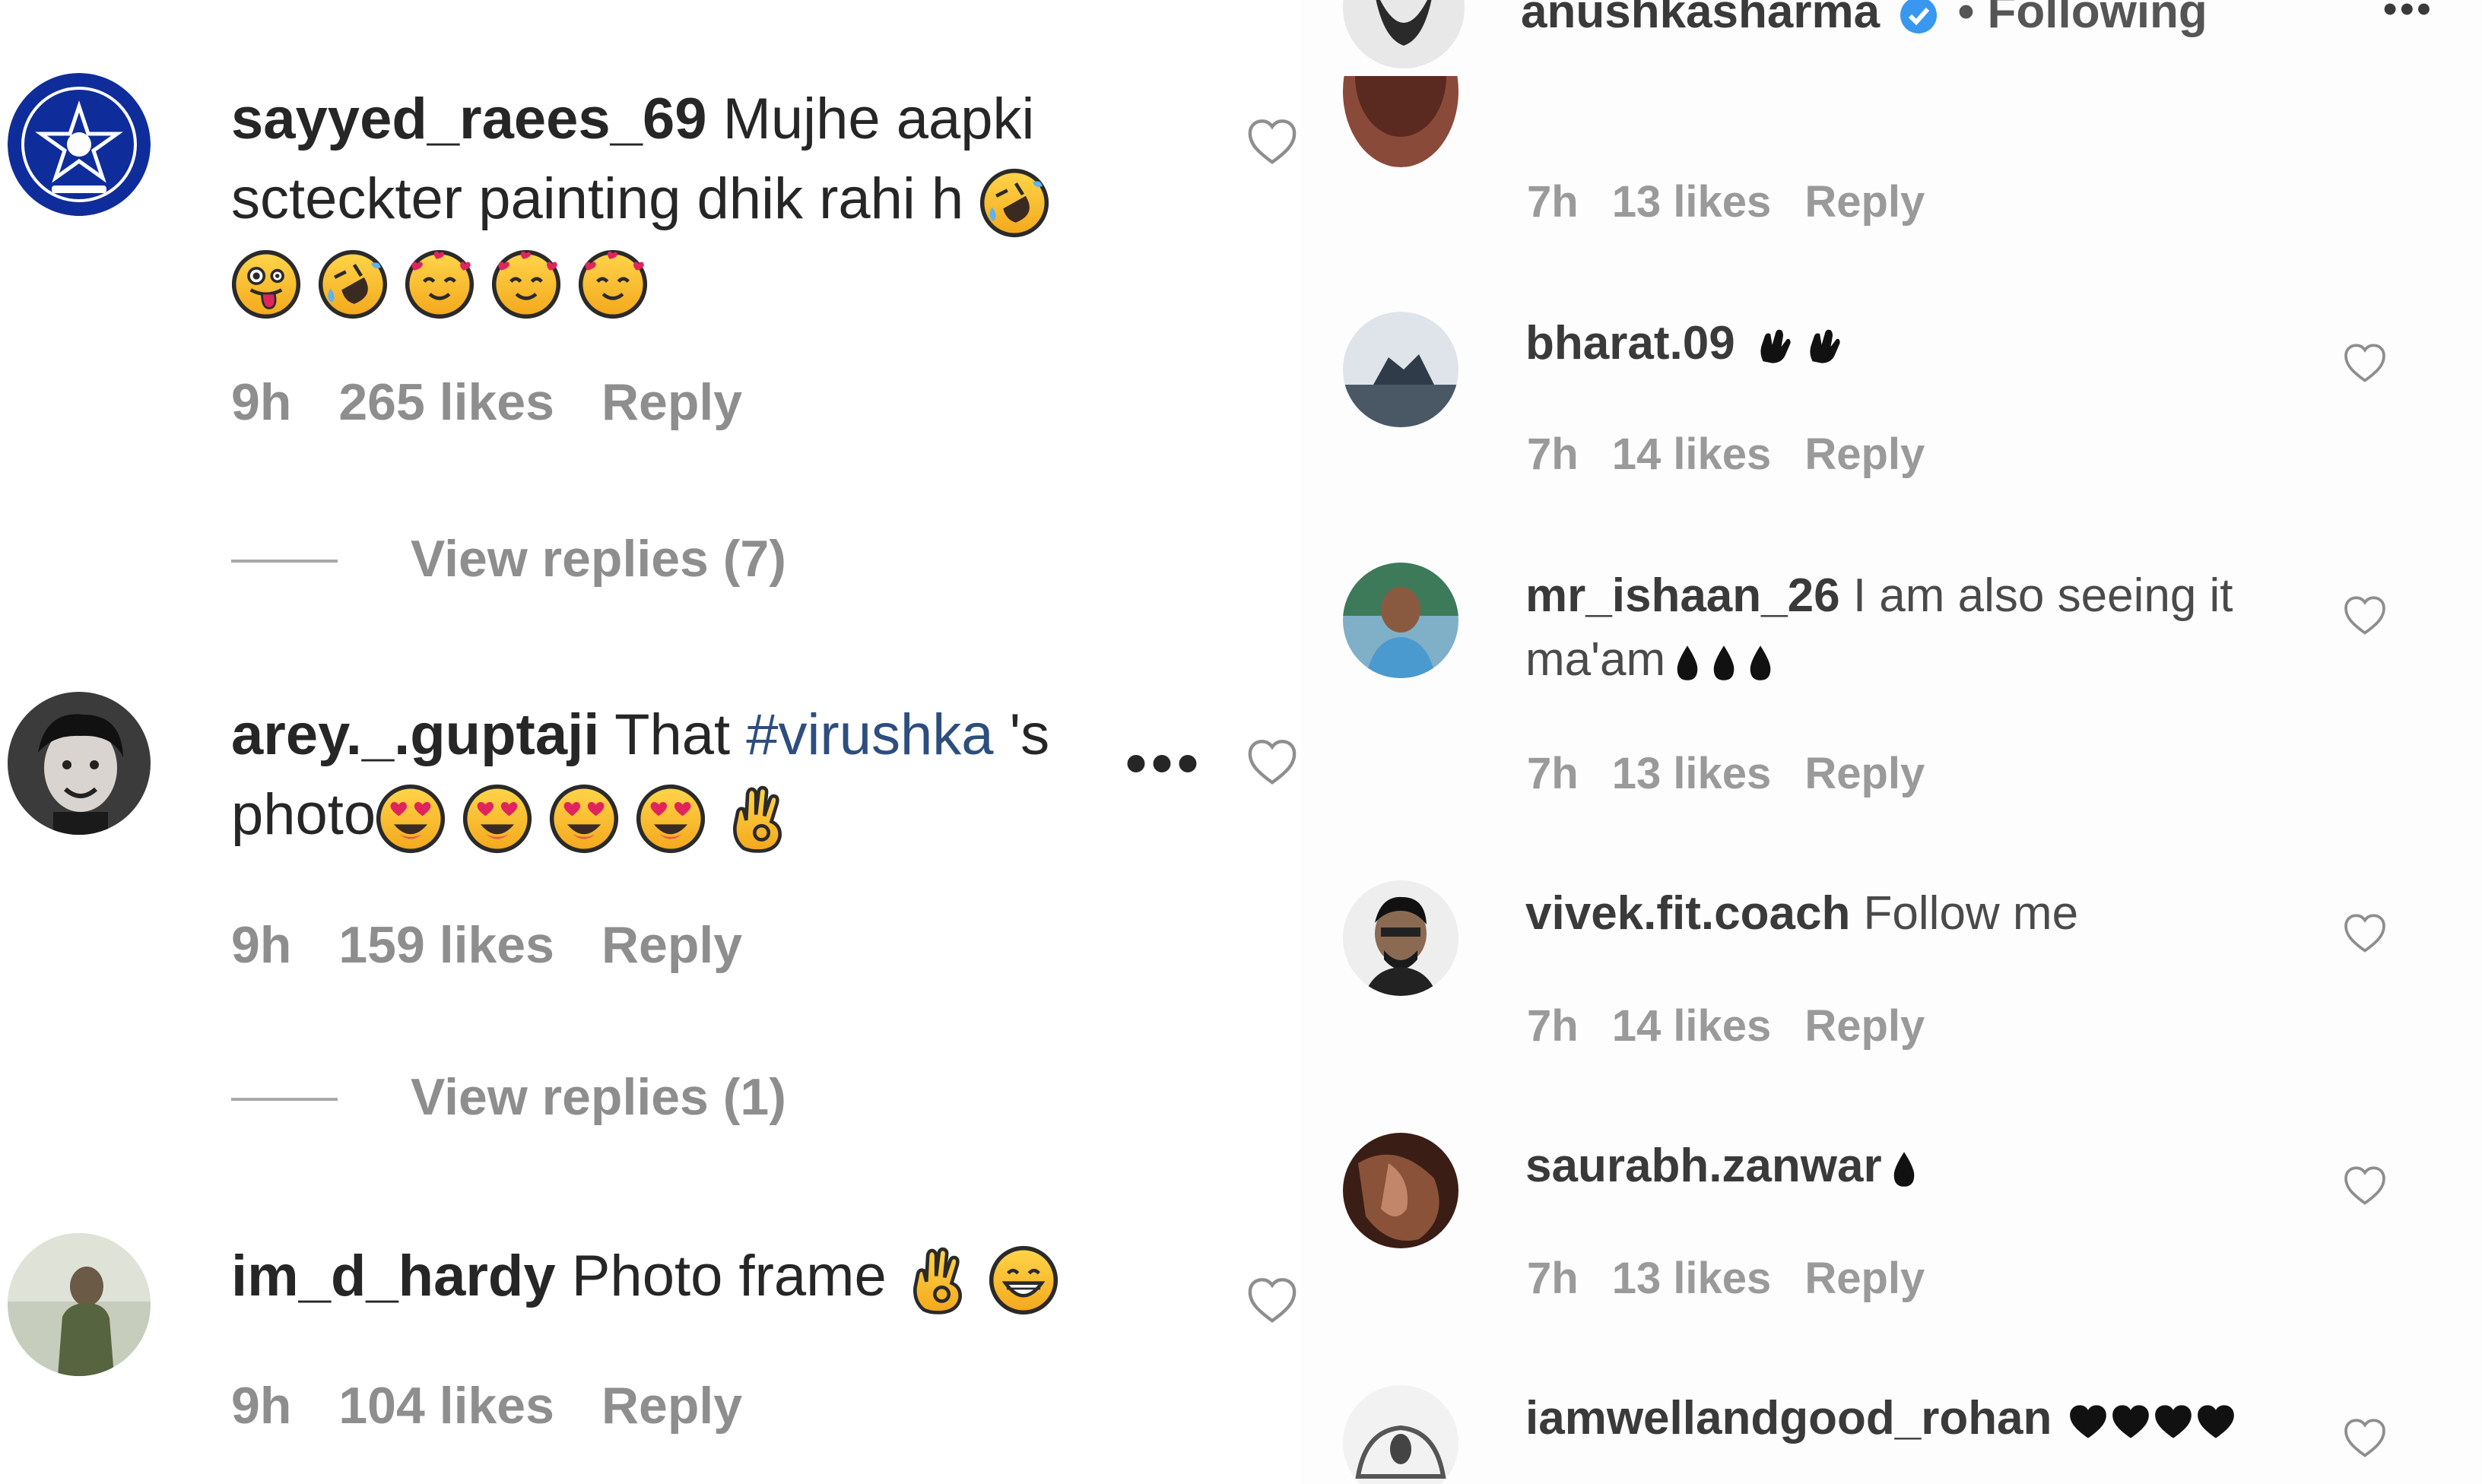 This screenshot has width=2482, height=1484. Describe the element at coordinates (729, 1276) in the screenshot. I see `comment-body: Photo frame` at that location.